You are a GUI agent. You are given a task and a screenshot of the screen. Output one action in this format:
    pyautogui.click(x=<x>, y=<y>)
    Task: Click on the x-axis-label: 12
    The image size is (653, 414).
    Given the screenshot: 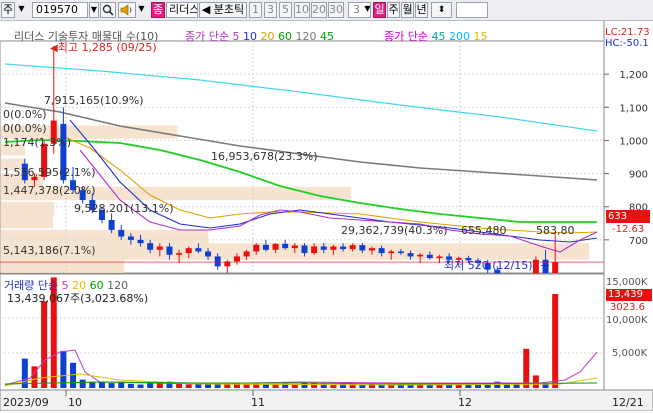 What is the action you would take?
    pyautogui.click(x=465, y=402)
    